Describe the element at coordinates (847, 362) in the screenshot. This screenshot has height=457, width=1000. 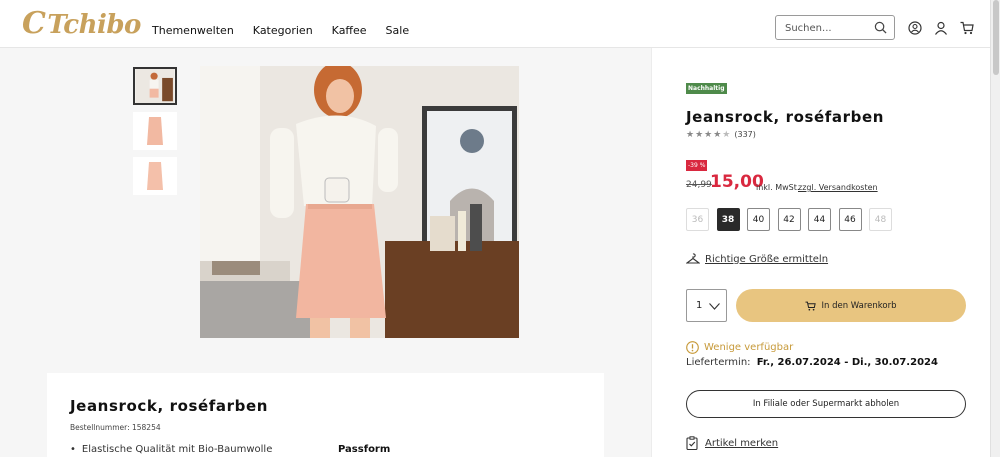
I see `delivery-dates: Fr., 26.07.2024 - Di., 30.07.2024` at that location.